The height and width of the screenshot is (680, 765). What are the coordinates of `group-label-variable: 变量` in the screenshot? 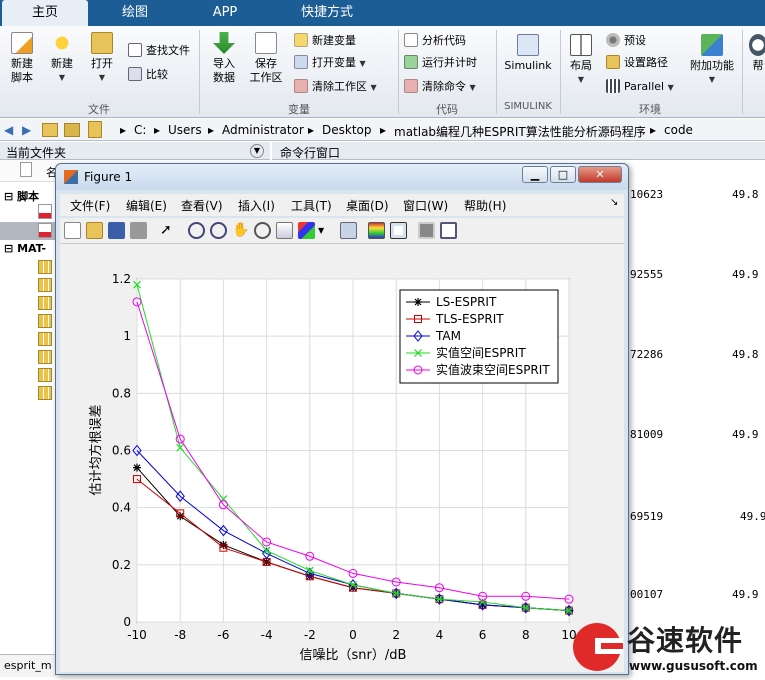 It's located at (299, 109).